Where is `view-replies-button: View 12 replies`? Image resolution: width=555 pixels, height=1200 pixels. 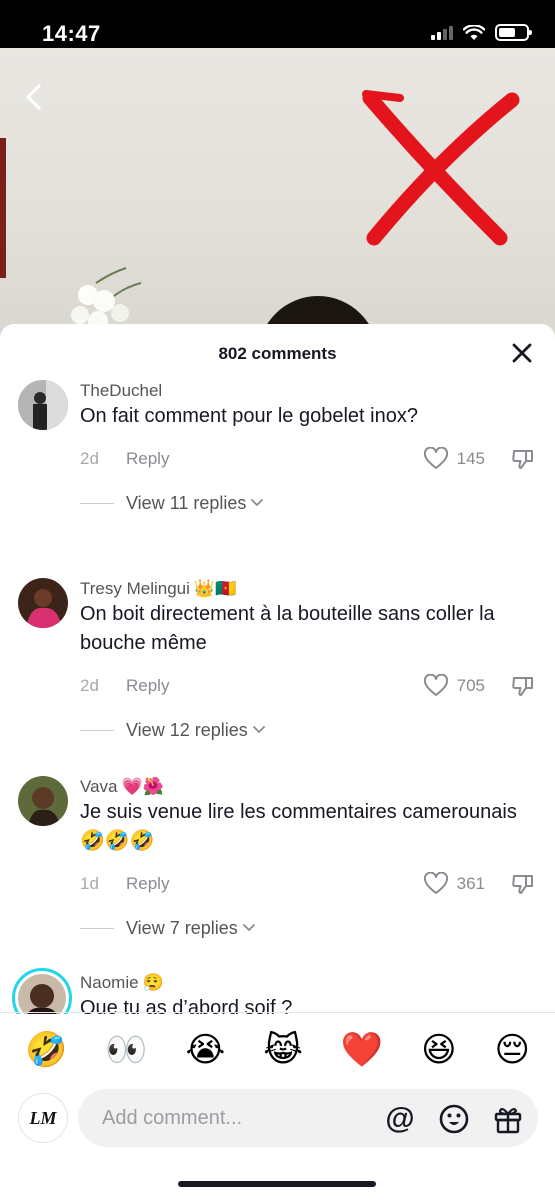 view-replies-button: View 12 replies is located at coordinates (307, 730).